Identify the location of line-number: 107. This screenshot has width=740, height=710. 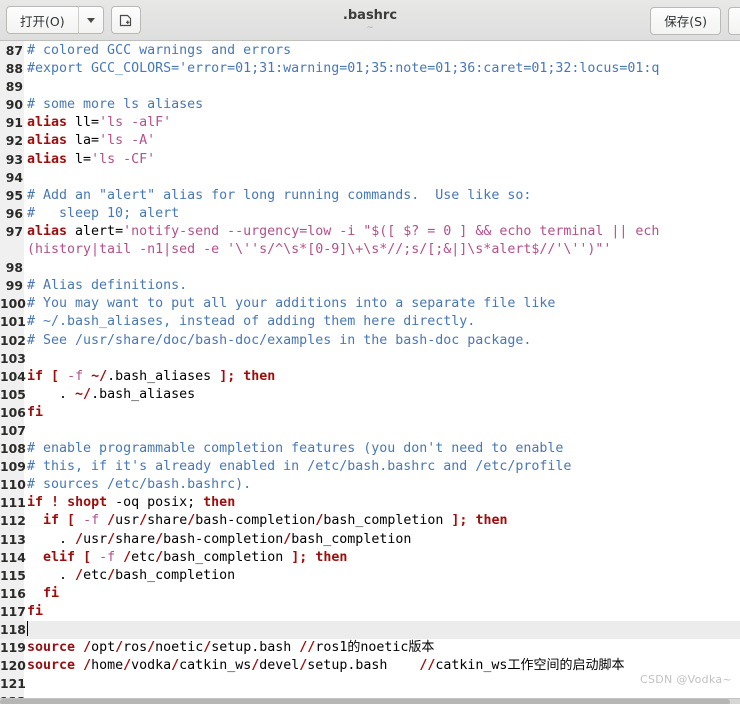
(13, 430).